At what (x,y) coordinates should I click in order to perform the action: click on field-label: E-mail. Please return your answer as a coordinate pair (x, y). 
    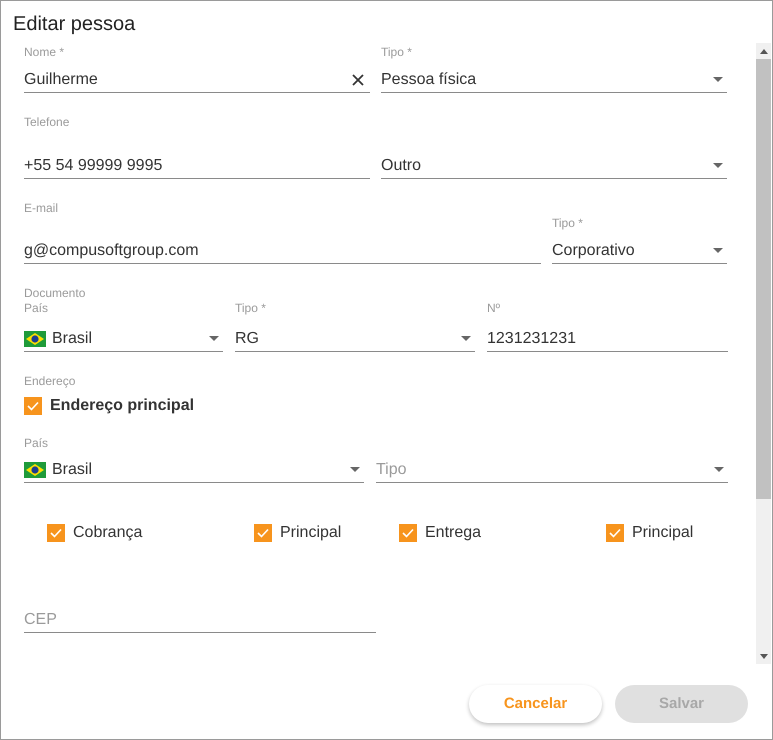
    Looking at the image, I should click on (42, 208).